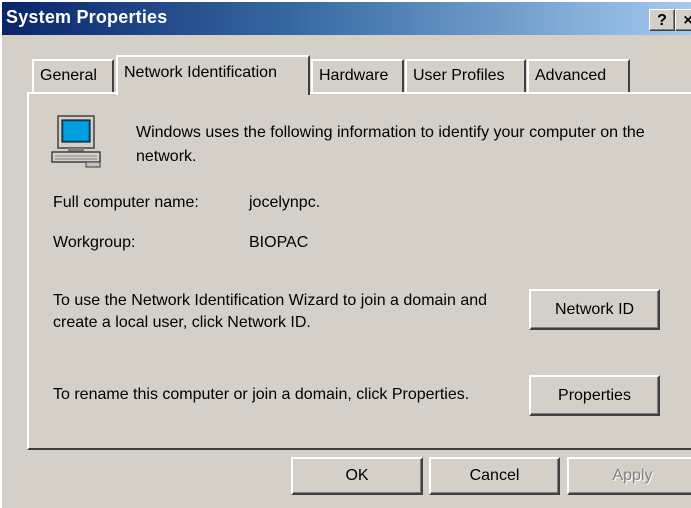 This screenshot has width=691, height=508. I want to click on computer-icon, so click(76, 141).